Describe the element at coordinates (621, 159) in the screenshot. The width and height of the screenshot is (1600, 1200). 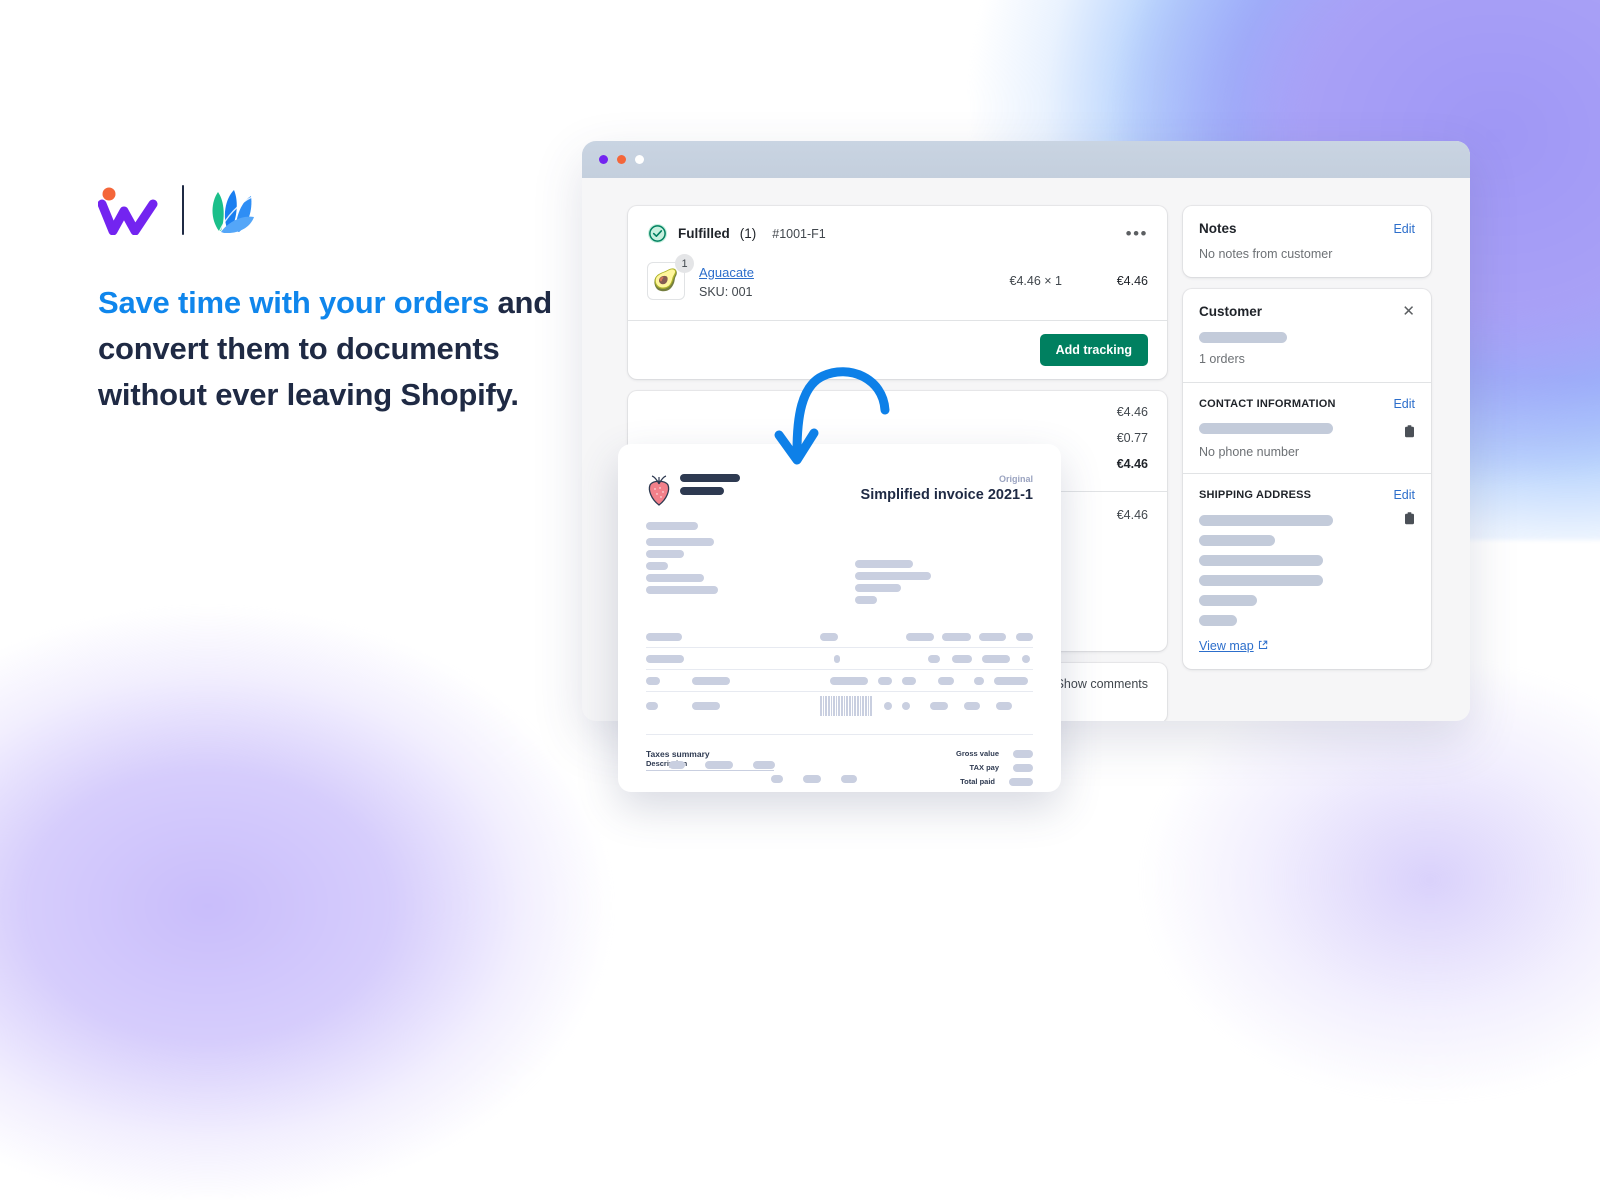
I see `window-dot-minimize` at that location.